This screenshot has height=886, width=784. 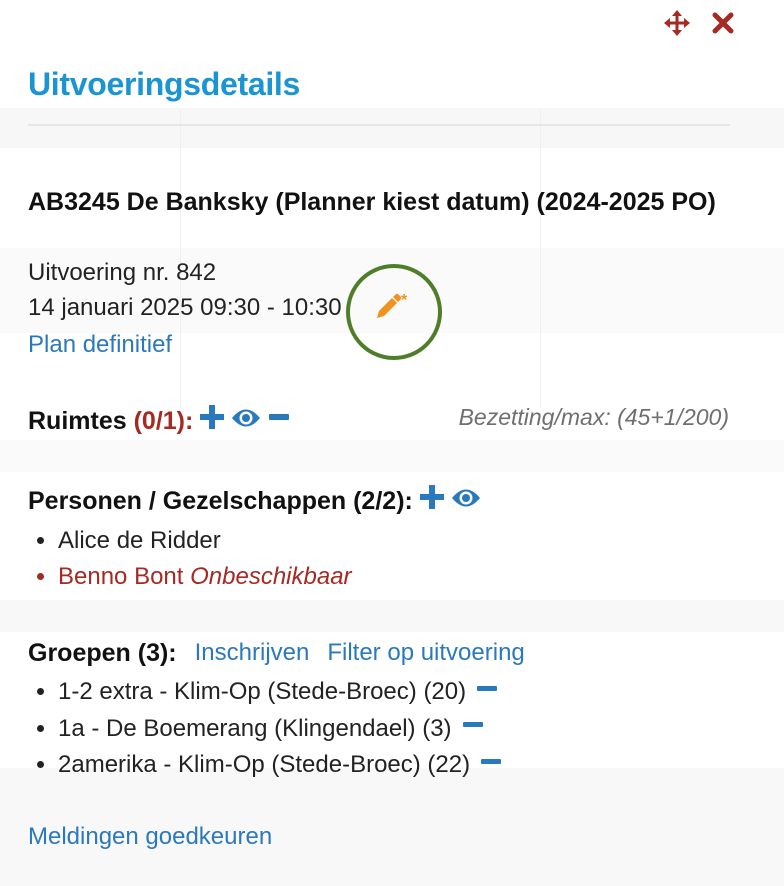 I want to click on add-person-icon, so click(x=432, y=501).